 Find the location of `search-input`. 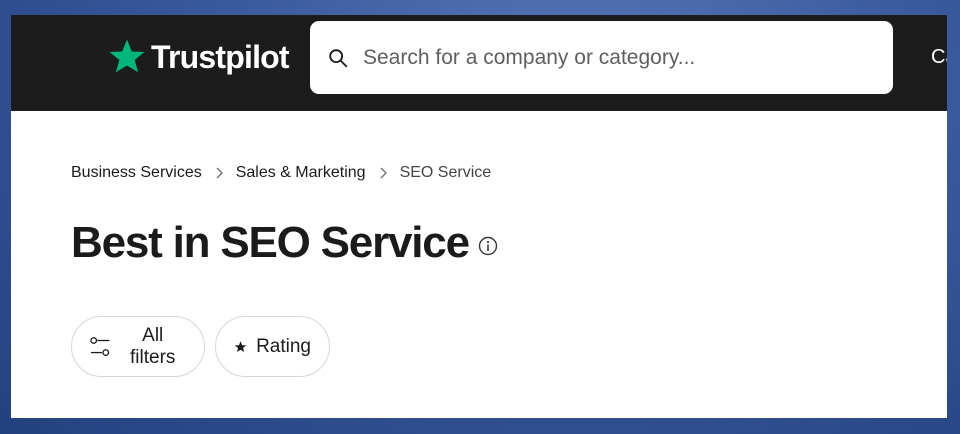

search-input is located at coordinates (613, 57).